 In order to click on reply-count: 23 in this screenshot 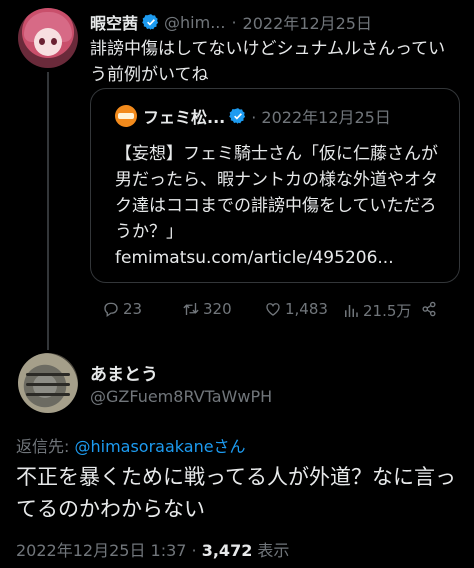, I will do `click(133, 309)`.